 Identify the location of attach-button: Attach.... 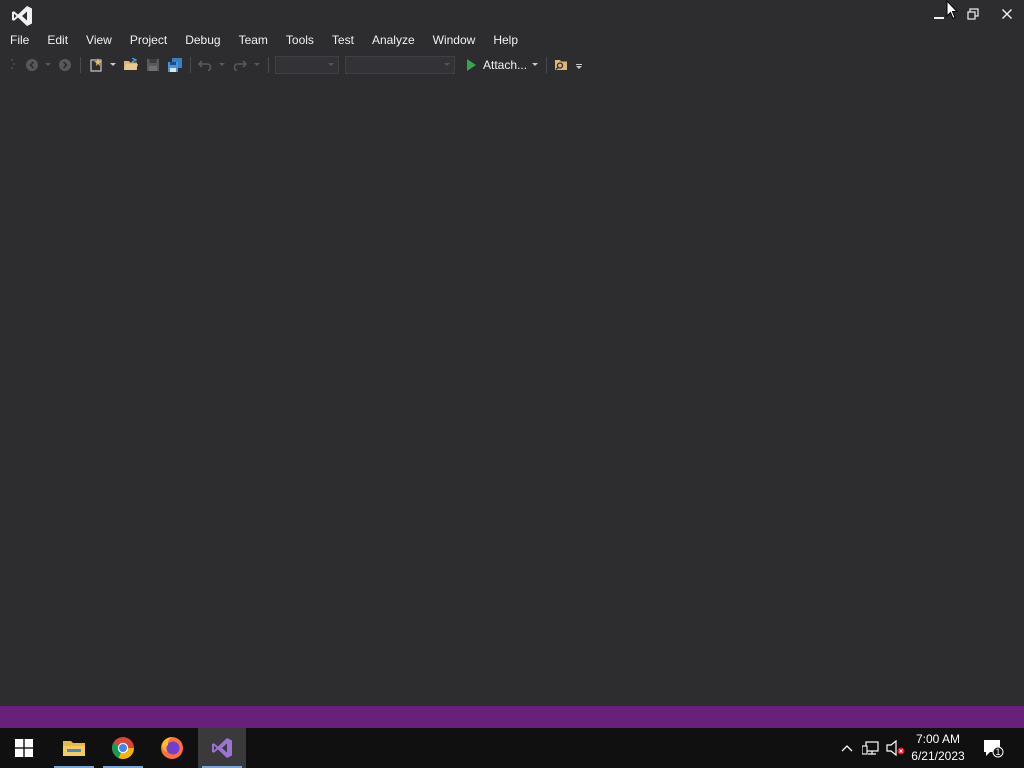
(505, 65).